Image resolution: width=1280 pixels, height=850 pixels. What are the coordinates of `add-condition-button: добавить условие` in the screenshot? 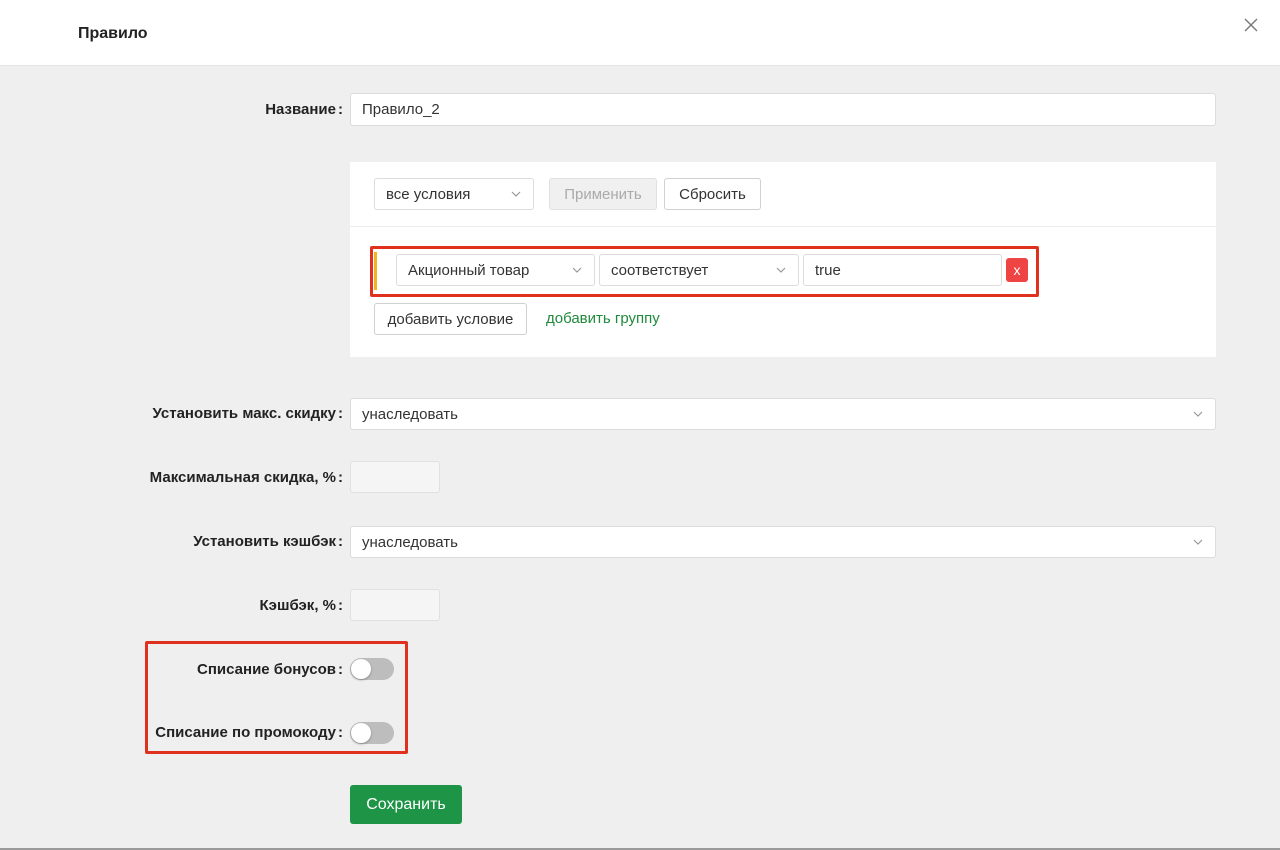 It's located at (450, 319).